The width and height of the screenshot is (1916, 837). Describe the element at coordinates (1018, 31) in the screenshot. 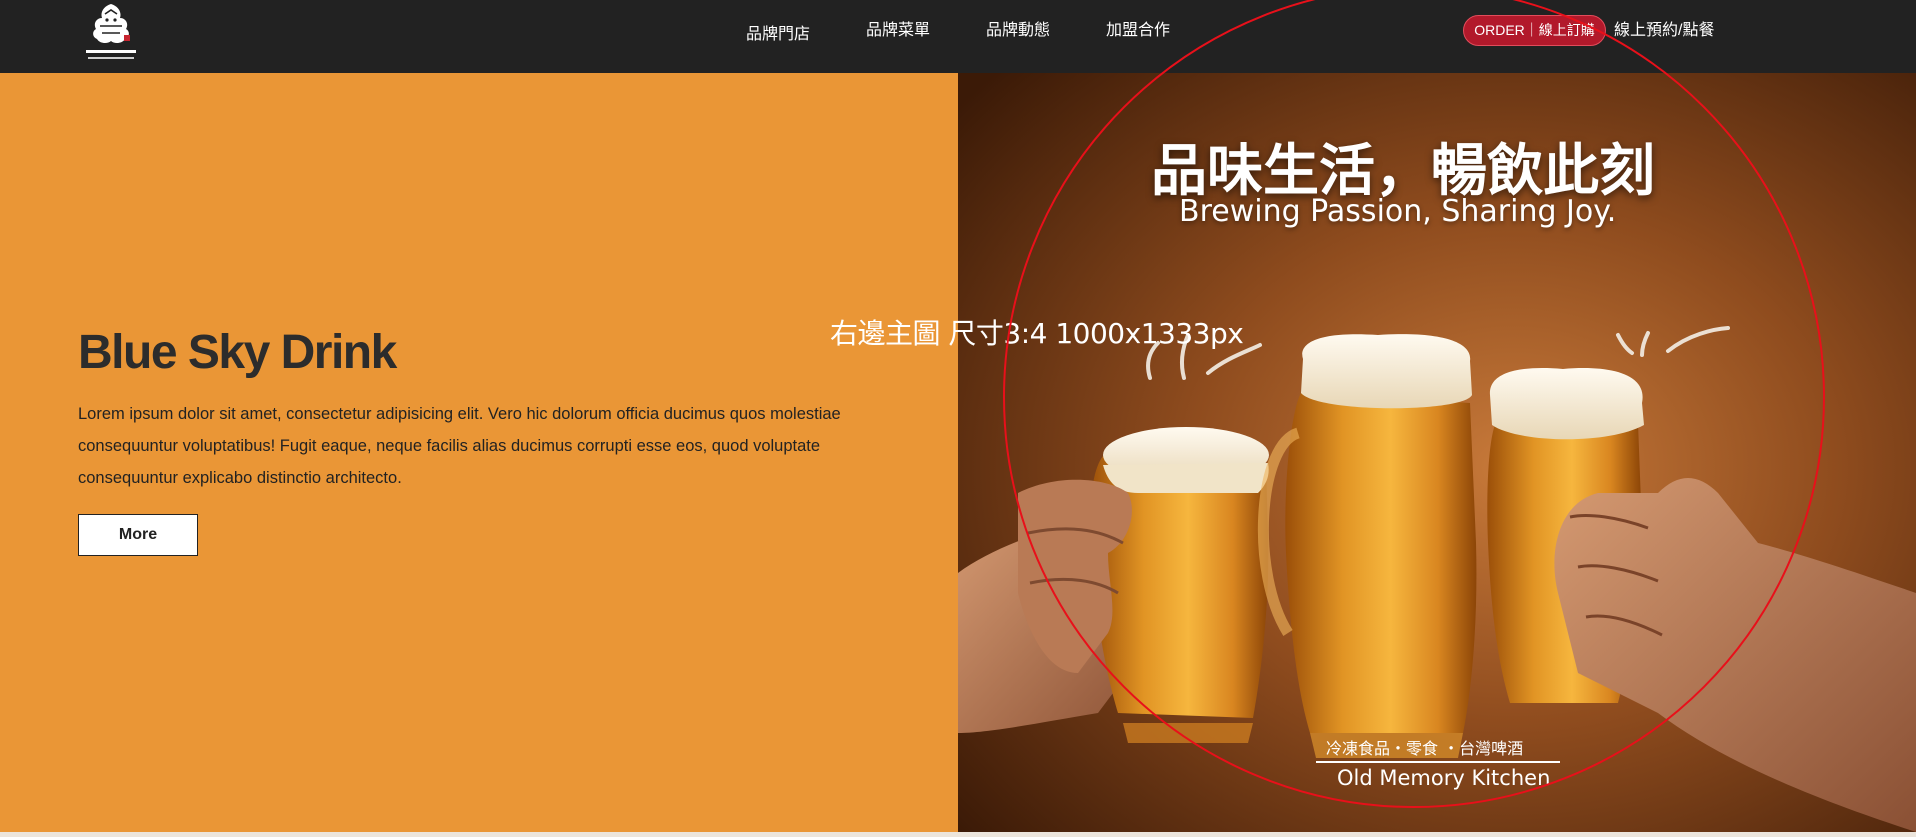

I see `nav-item-news: 品牌動態` at that location.